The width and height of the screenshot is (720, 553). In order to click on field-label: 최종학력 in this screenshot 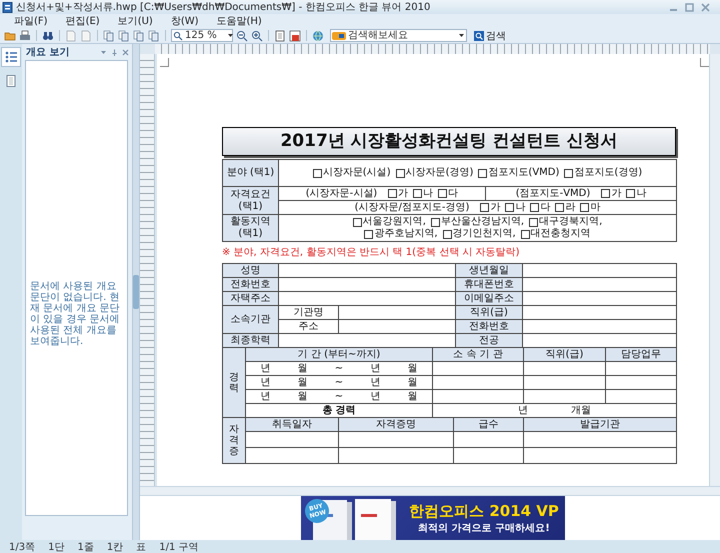, I will do `click(250, 341)`.